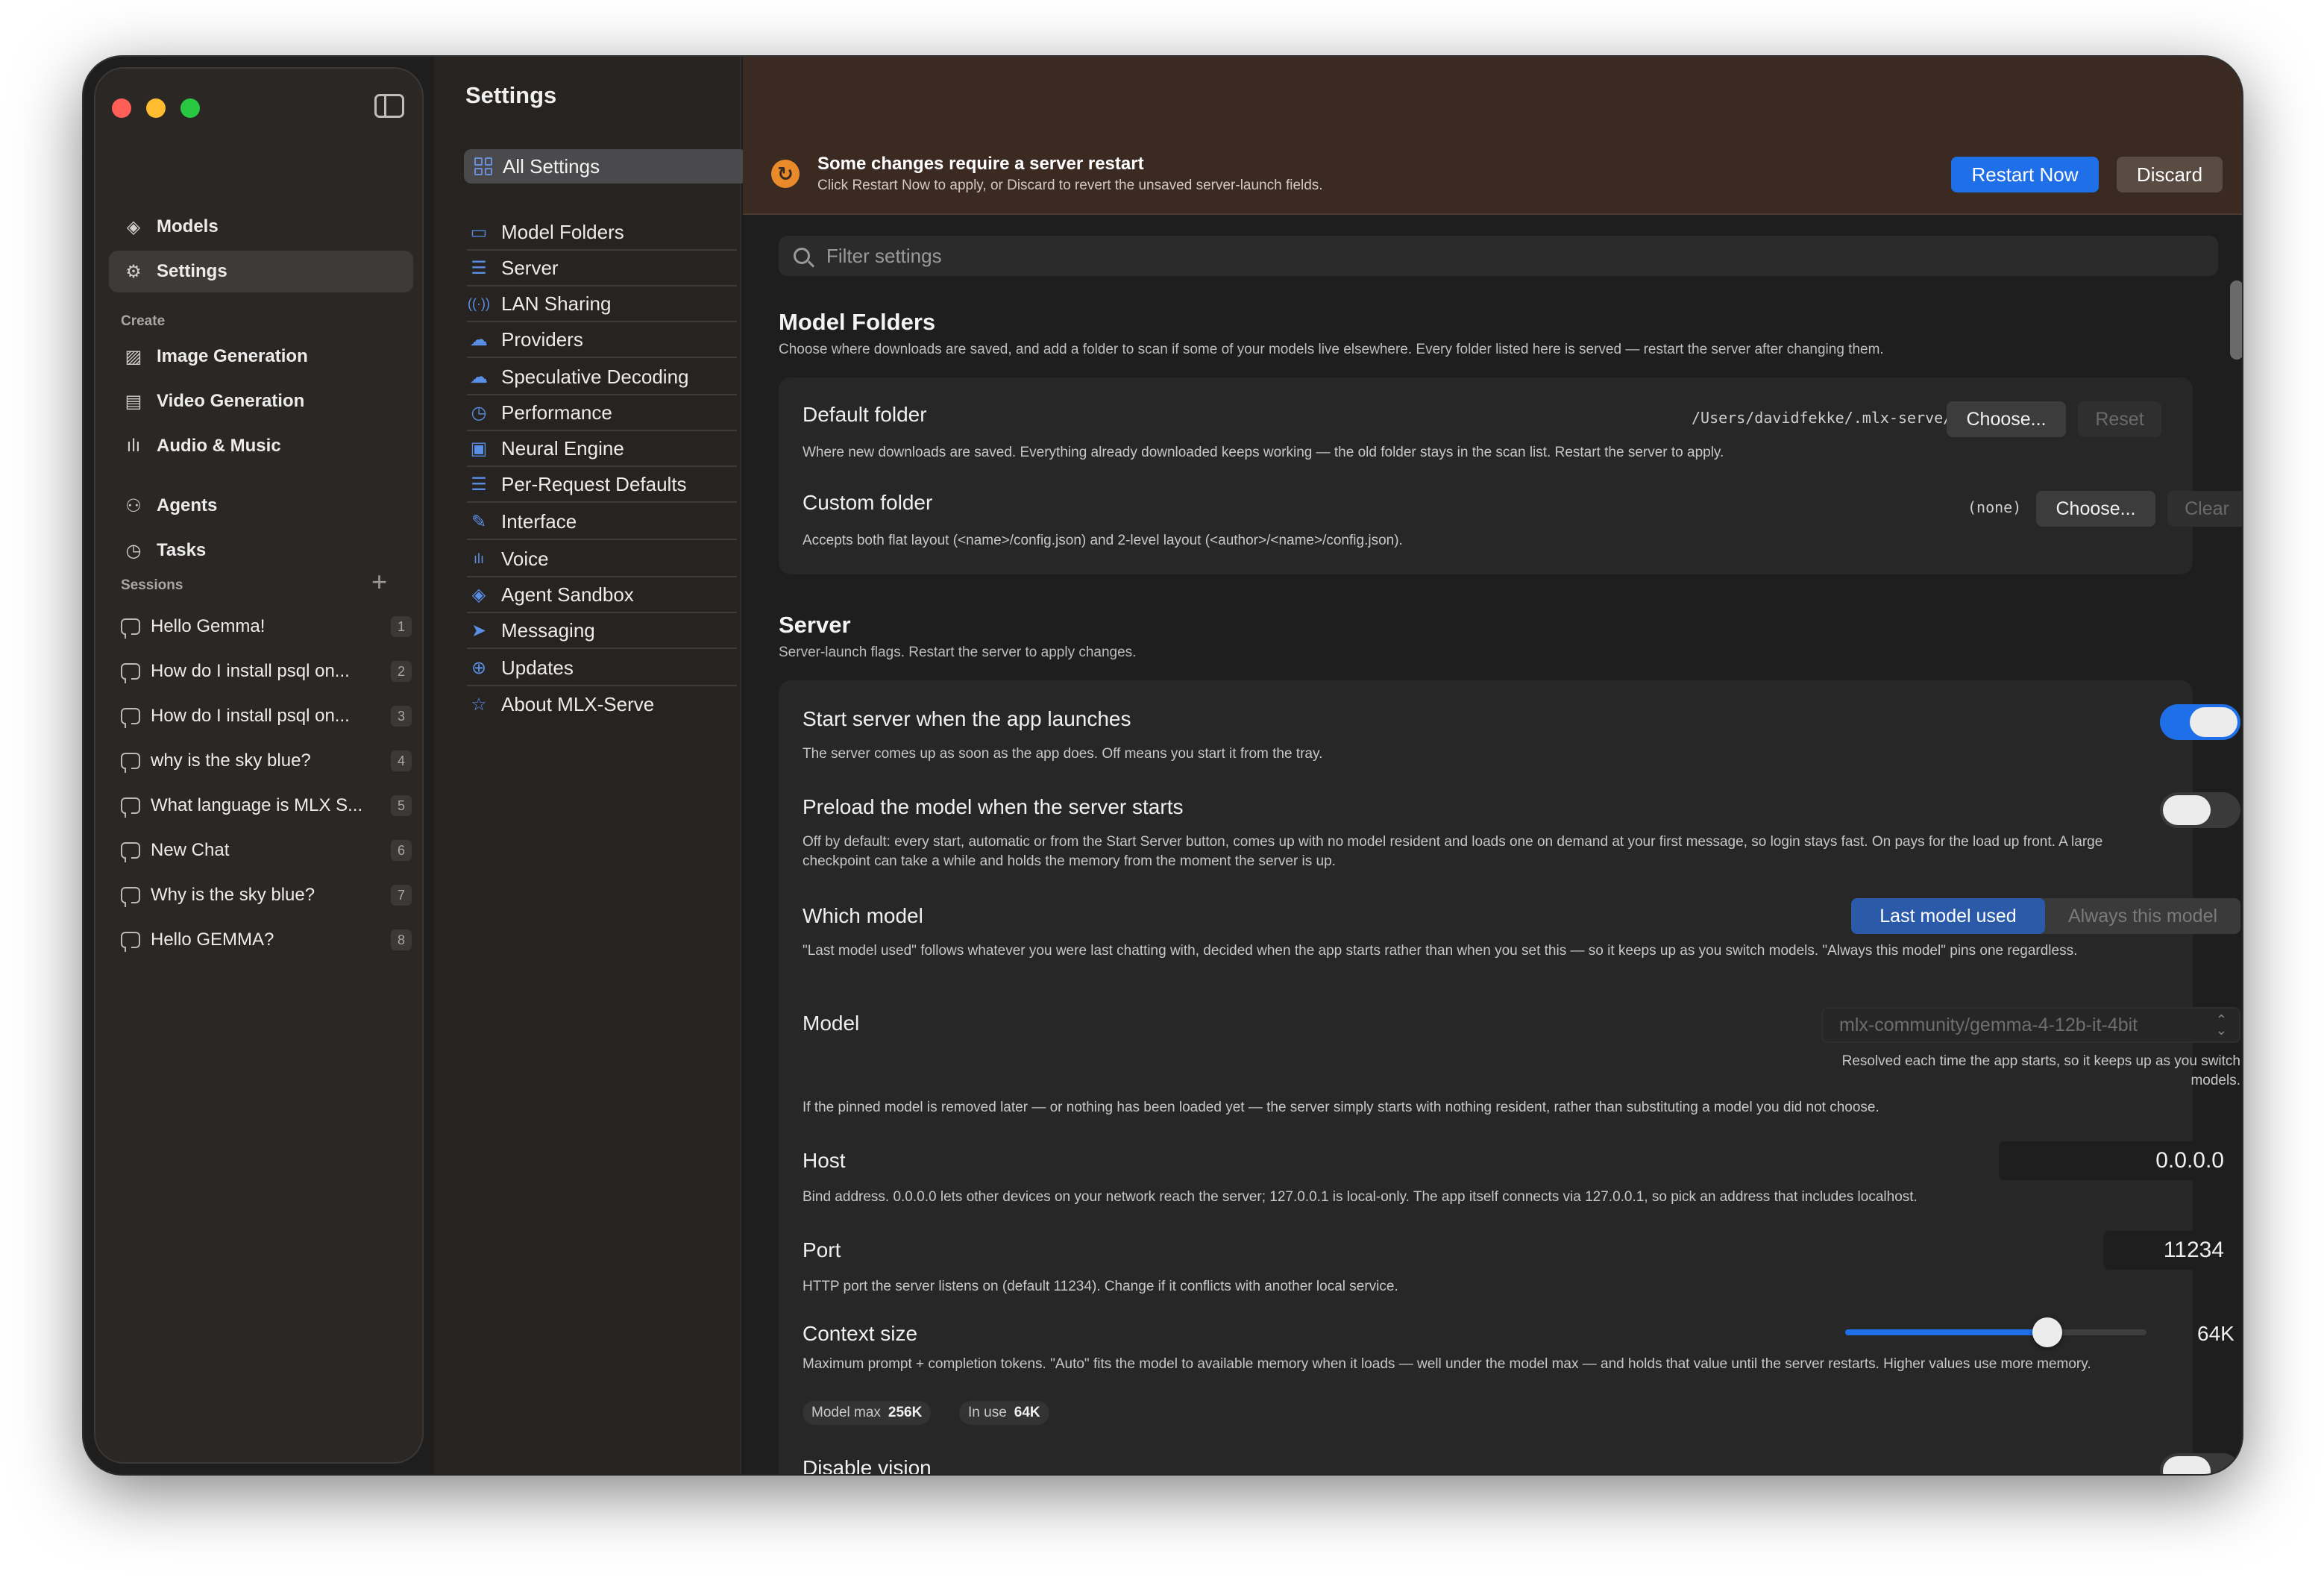 This screenshot has width=2324, height=1583. What do you see at coordinates (602, 268) in the screenshot?
I see `settings-nav-server: ☰ Server` at bounding box center [602, 268].